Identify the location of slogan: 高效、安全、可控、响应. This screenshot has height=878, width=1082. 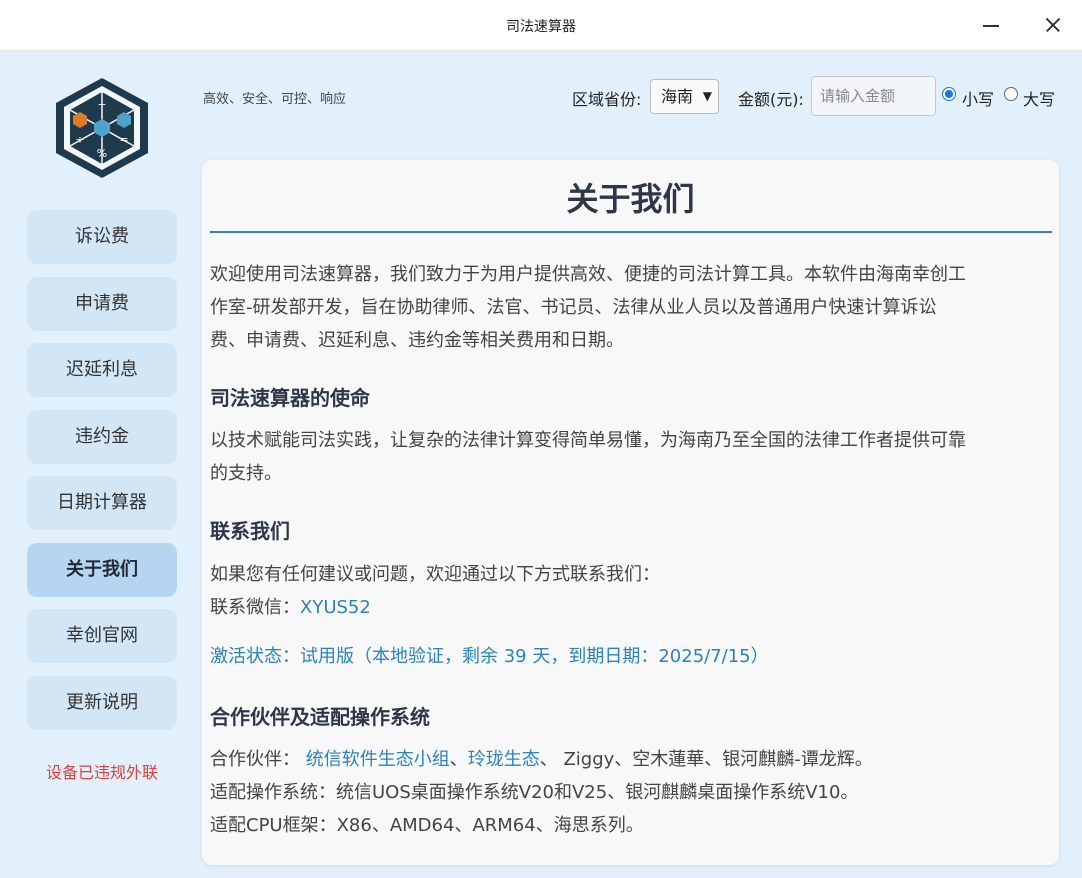
(275, 99).